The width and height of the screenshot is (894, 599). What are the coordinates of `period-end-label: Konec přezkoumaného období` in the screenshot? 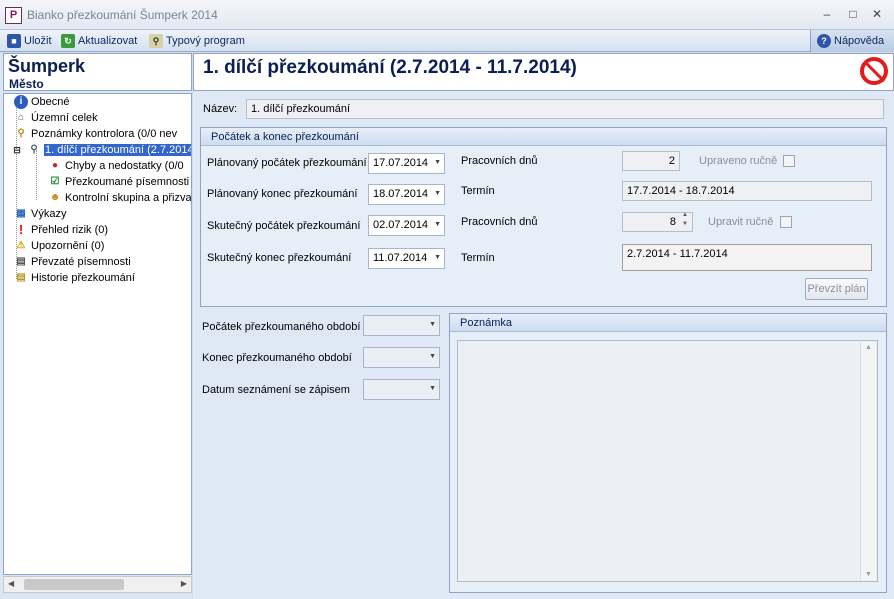 It's located at (277, 358).